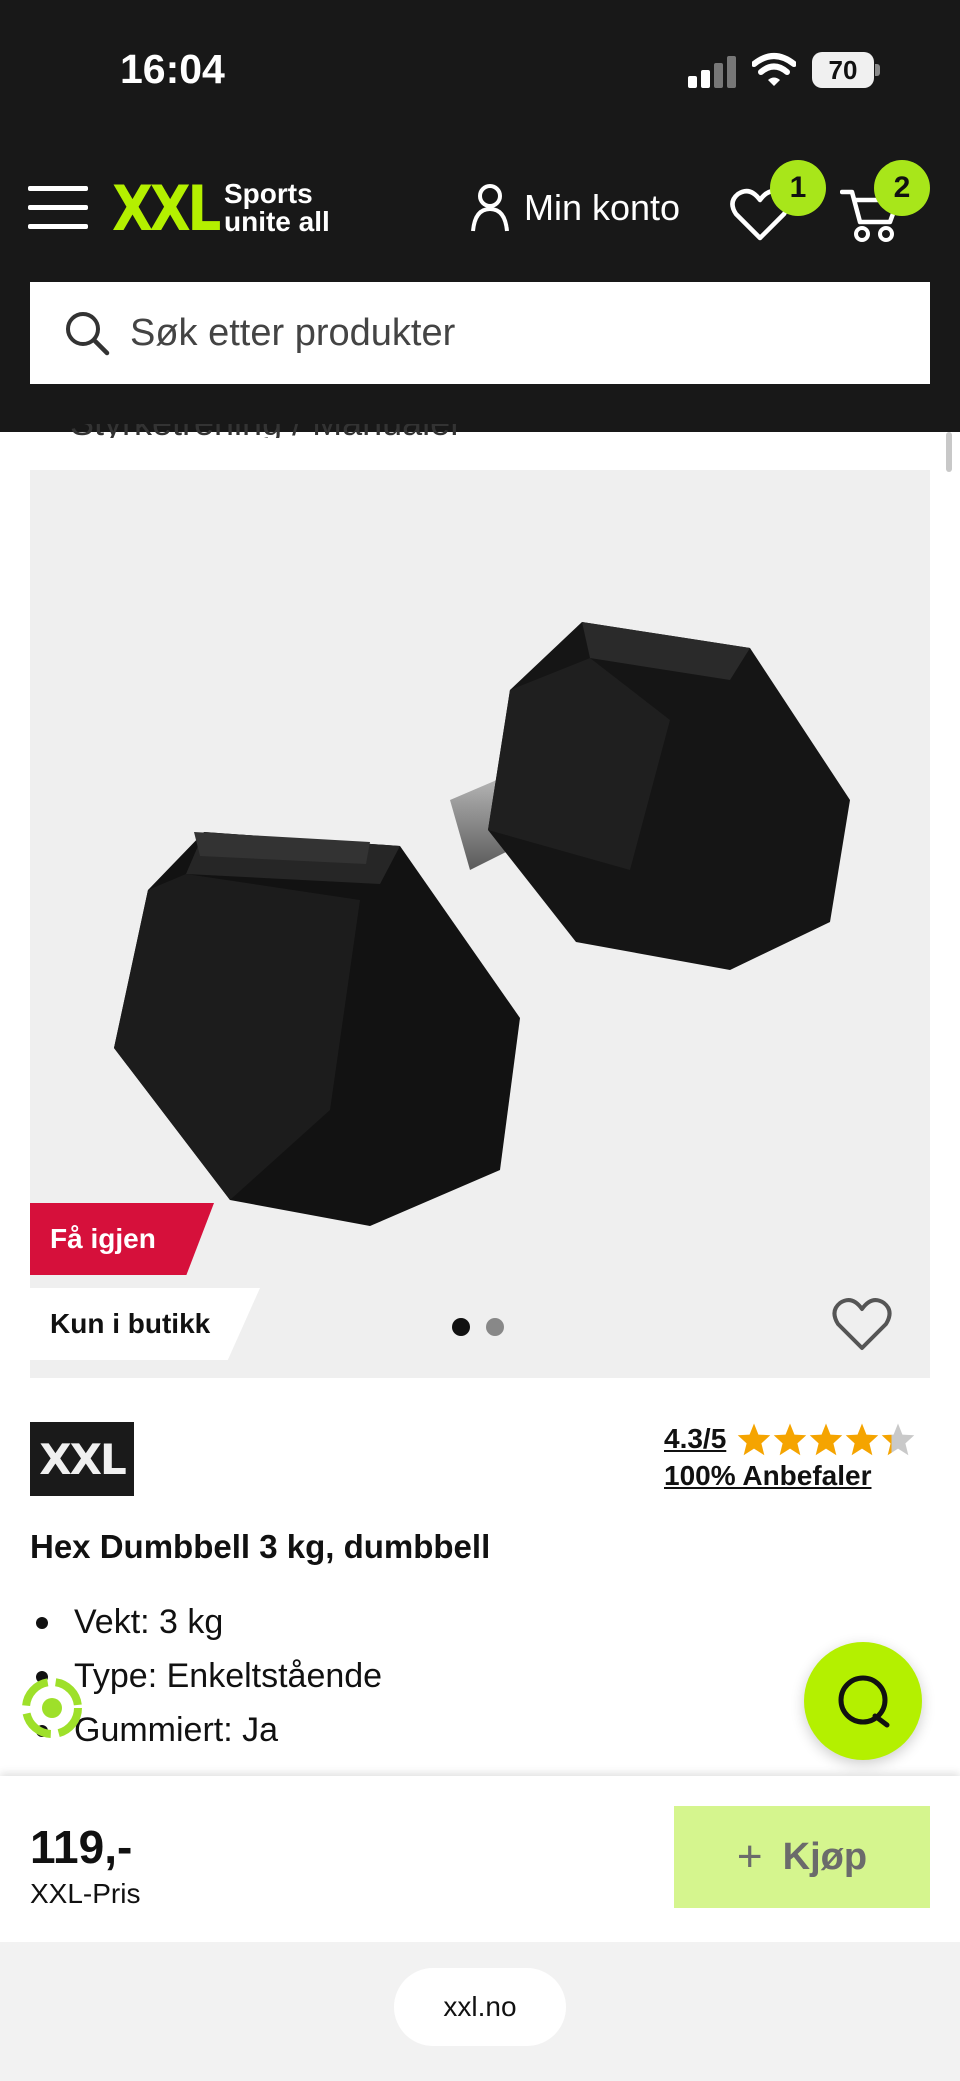  Describe the element at coordinates (293, 332) in the screenshot. I see `search-placeholder: Søk etter produkter` at that location.